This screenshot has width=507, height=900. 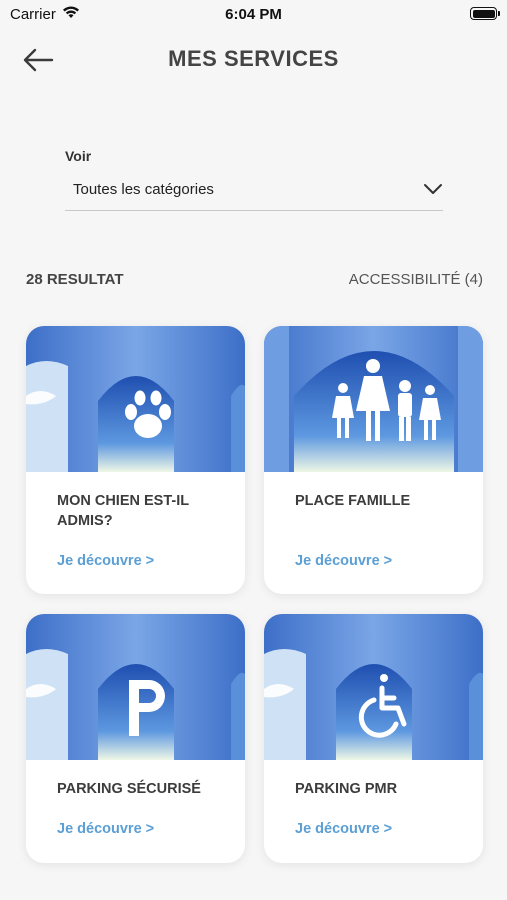 What do you see at coordinates (78, 156) in the screenshot?
I see `filter-label: Voir` at bounding box center [78, 156].